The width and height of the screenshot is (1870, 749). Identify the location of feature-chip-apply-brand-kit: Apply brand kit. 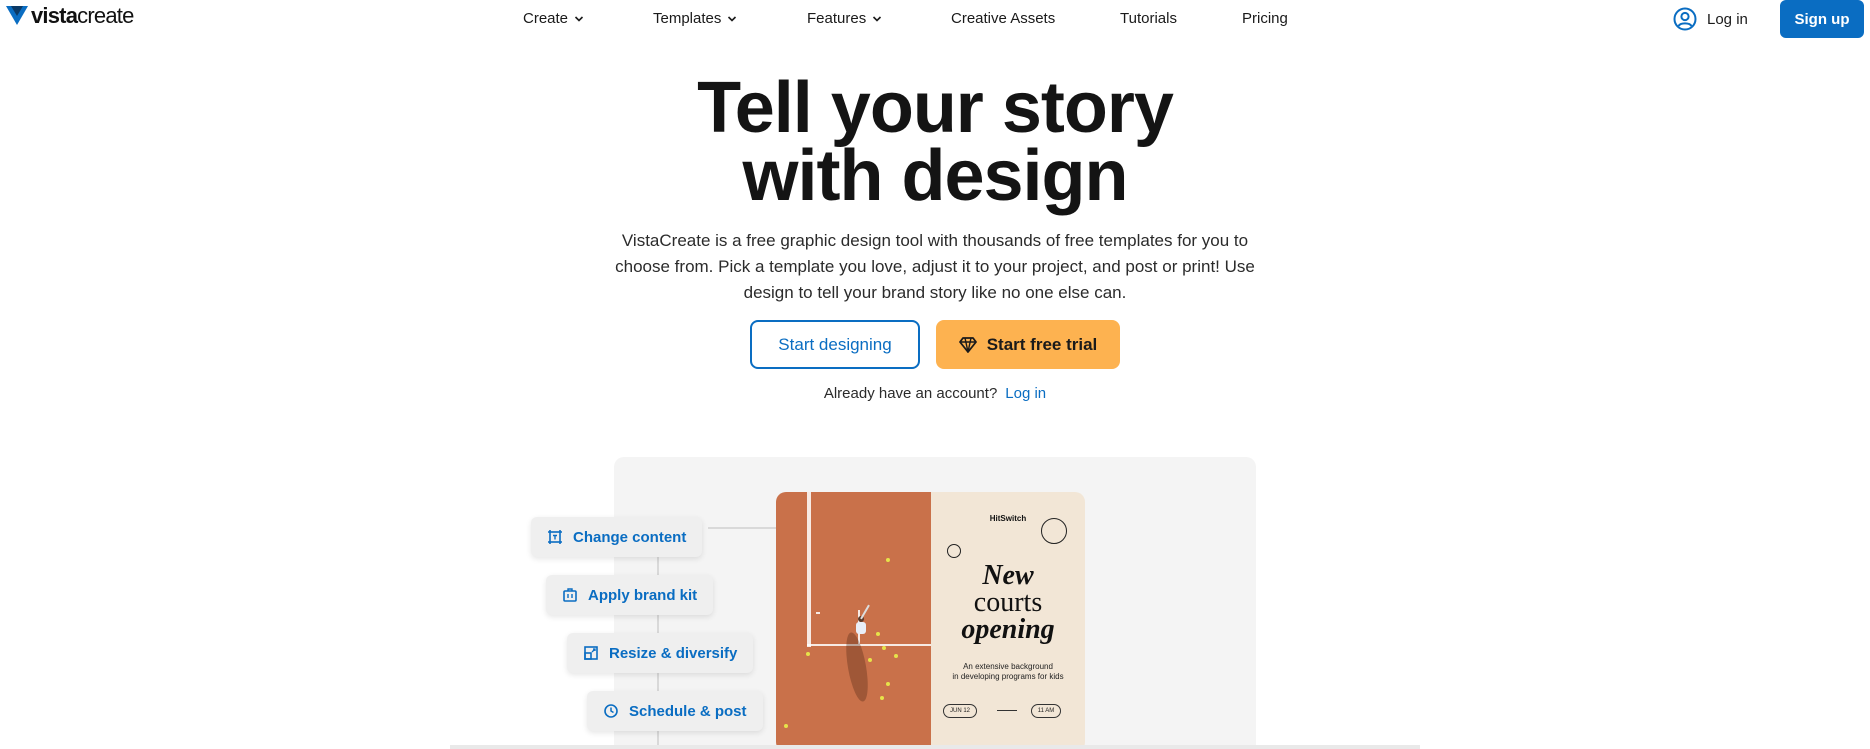
(630, 595).